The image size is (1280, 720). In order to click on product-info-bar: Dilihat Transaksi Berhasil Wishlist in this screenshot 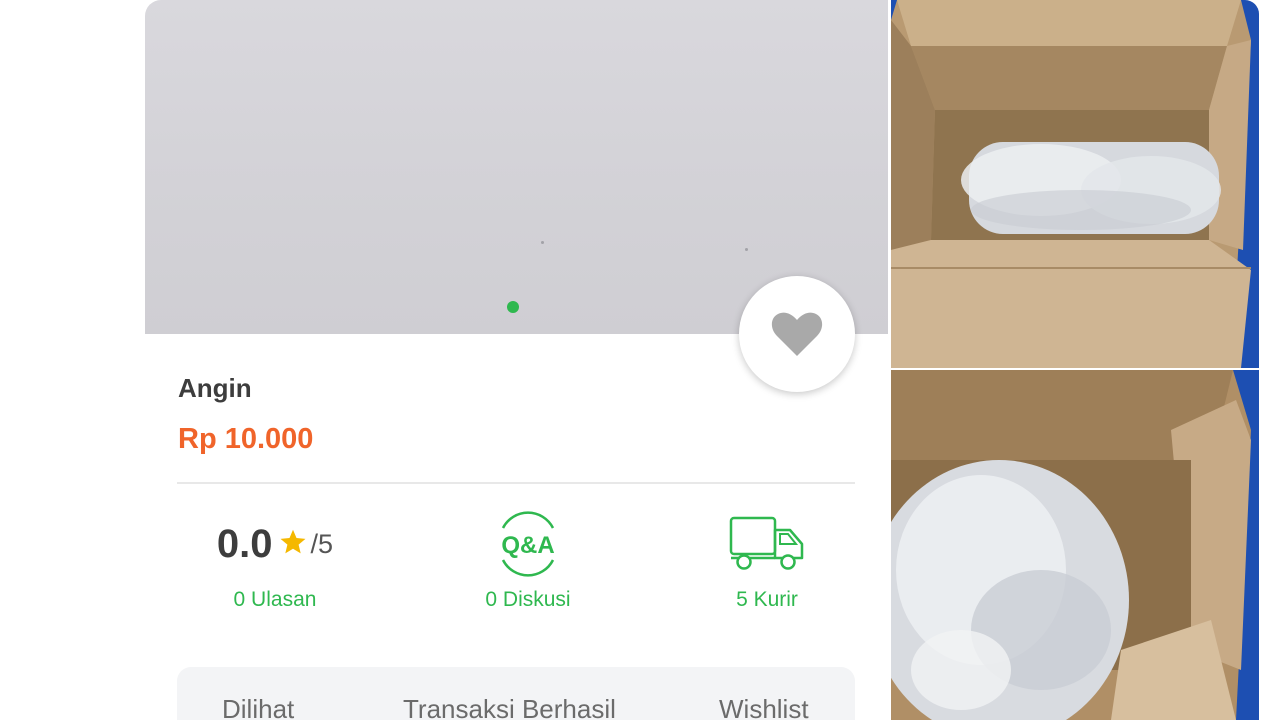, I will do `click(516, 693)`.